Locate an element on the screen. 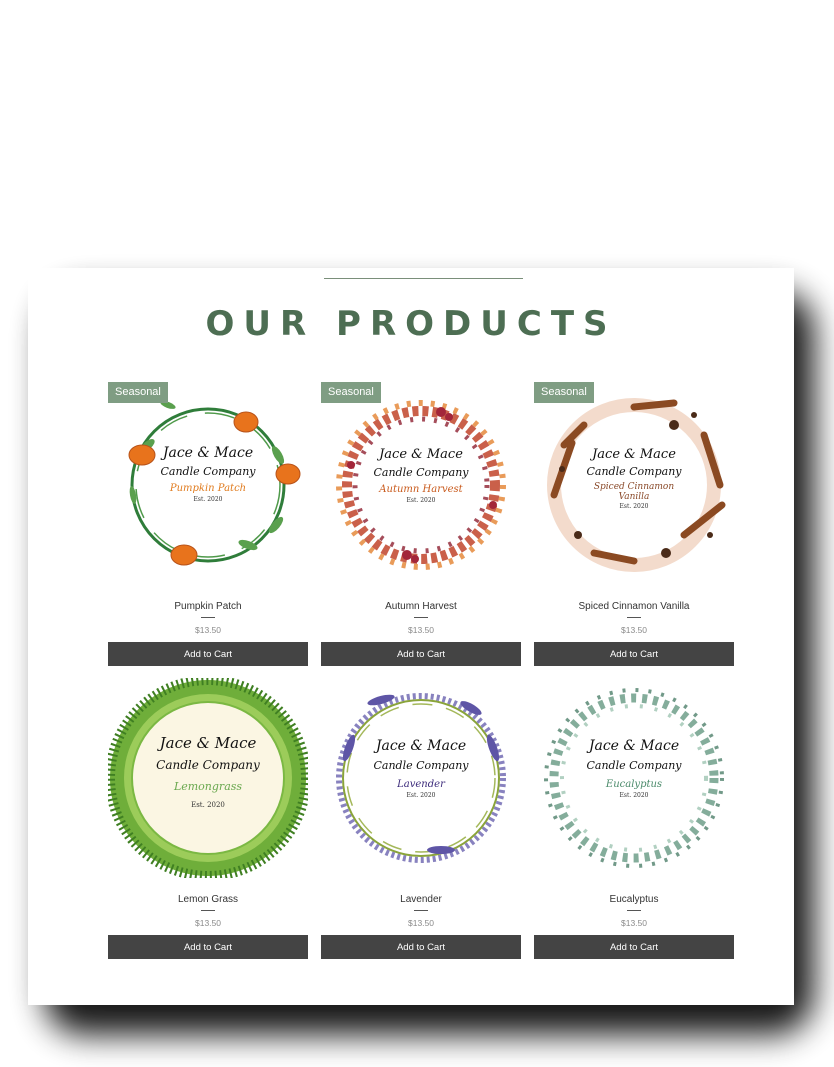 This screenshot has height=1067, width=834. scent-label: Autumn Harvest is located at coordinates (421, 489).